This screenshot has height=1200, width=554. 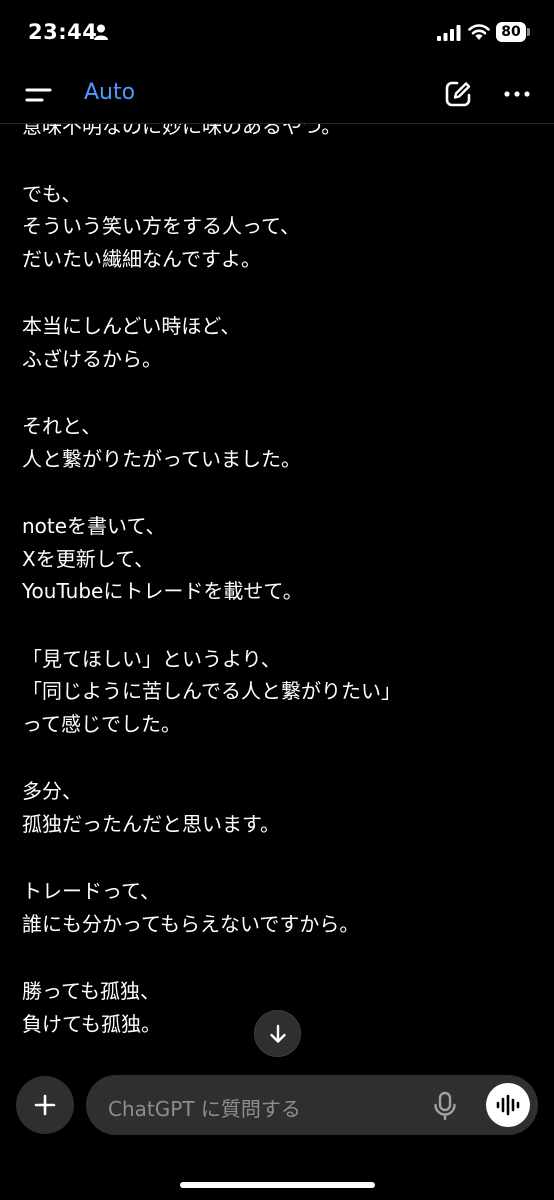 What do you see at coordinates (277, 442) in the screenshot?
I see `message-paragraph: それと、 人と繋がりたがっていました。` at bounding box center [277, 442].